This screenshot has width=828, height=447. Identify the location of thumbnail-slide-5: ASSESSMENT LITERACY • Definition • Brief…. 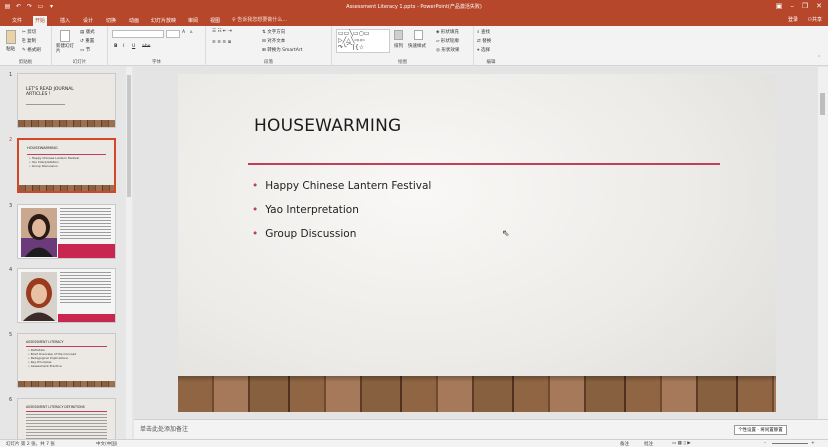
(66, 360).